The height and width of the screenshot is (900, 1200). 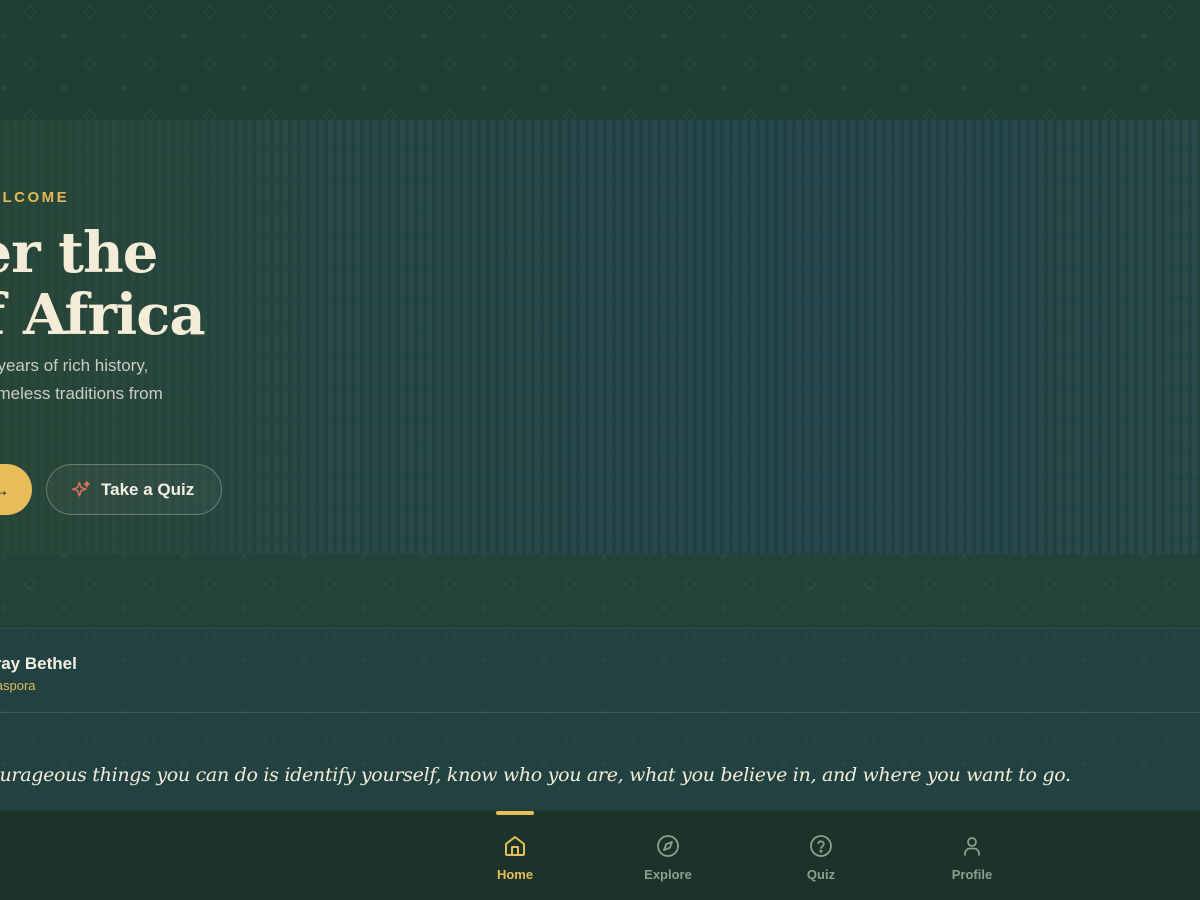 I want to click on home-icon, so click(x=515, y=846).